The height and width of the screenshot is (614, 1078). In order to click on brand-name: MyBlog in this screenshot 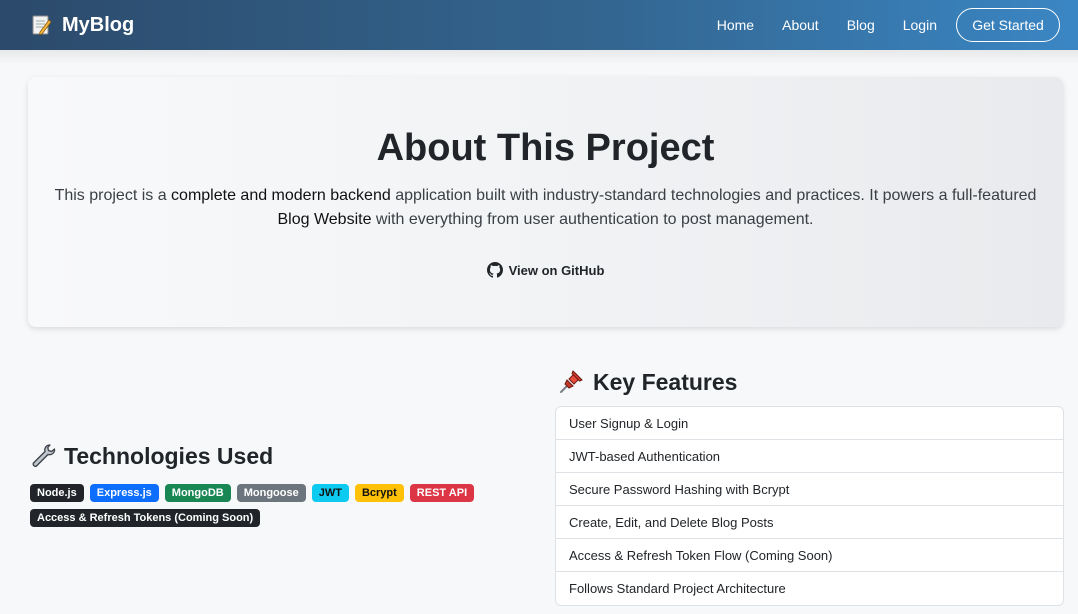, I will do `click(98, 24)`.